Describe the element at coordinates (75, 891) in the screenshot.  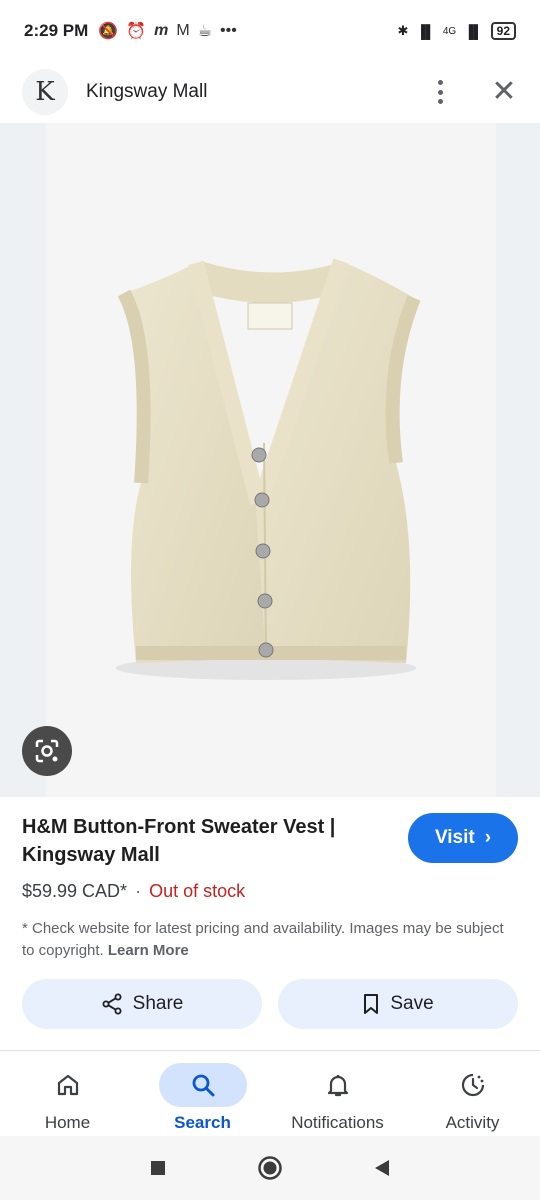
I see `product-price: $59.99 CAD*` at that location.